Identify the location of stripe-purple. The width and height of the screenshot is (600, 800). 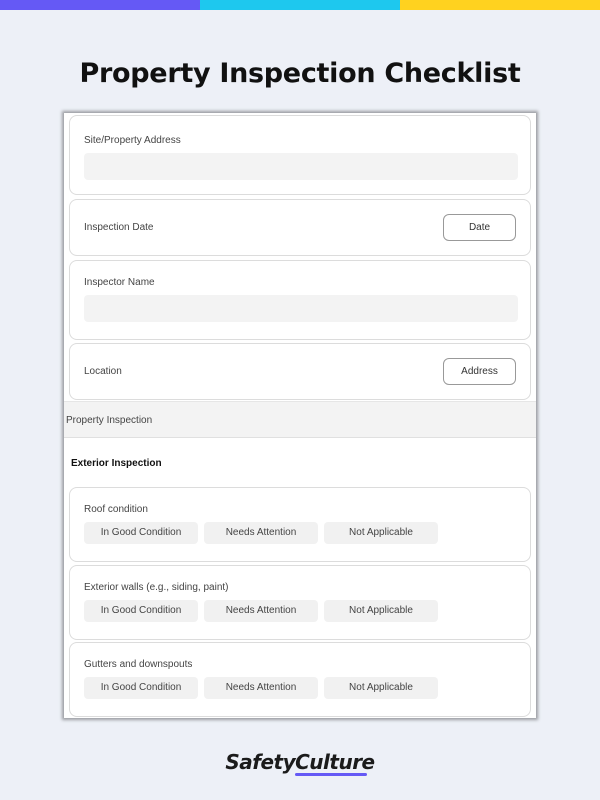
(100, 5).